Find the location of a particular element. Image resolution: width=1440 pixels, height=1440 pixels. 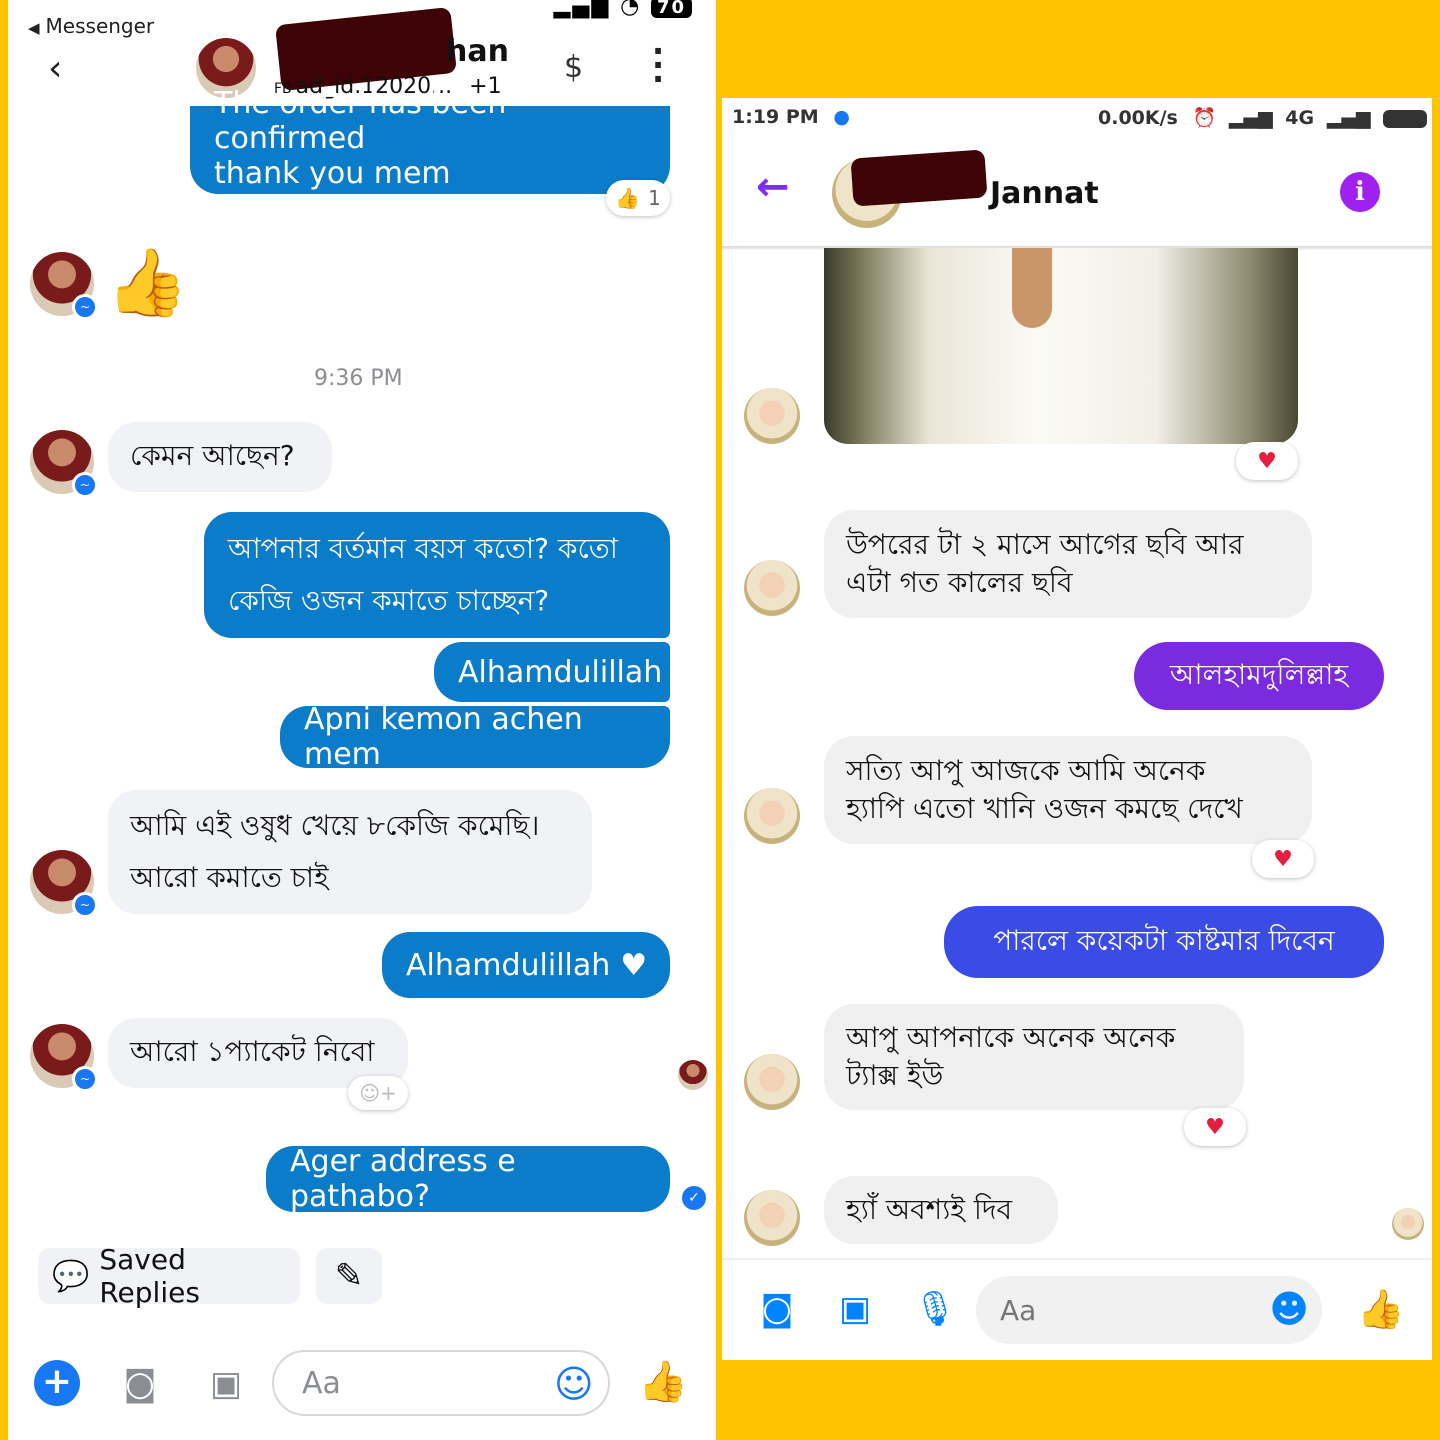

incoming-message: আপু আপনাকে অনেক অনেক ট্যাক্স ইউ is located at coordinates (1034, 1057).